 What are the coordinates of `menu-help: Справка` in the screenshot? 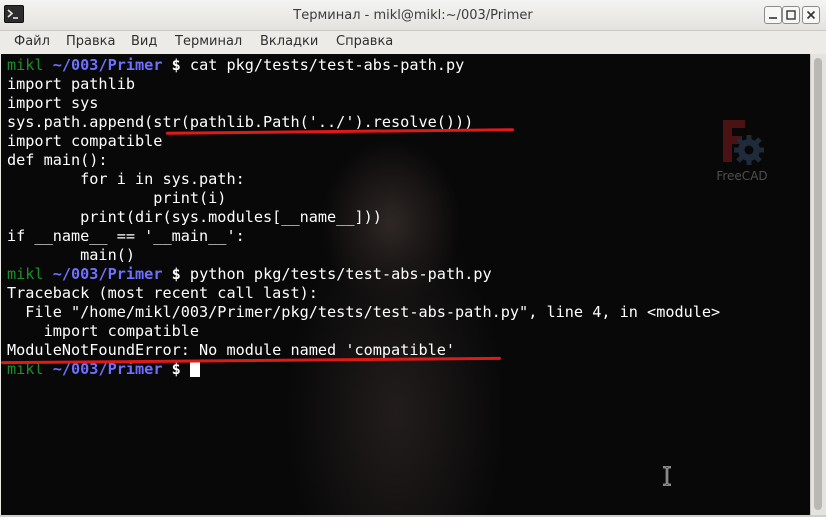 It's located at (364, 41).